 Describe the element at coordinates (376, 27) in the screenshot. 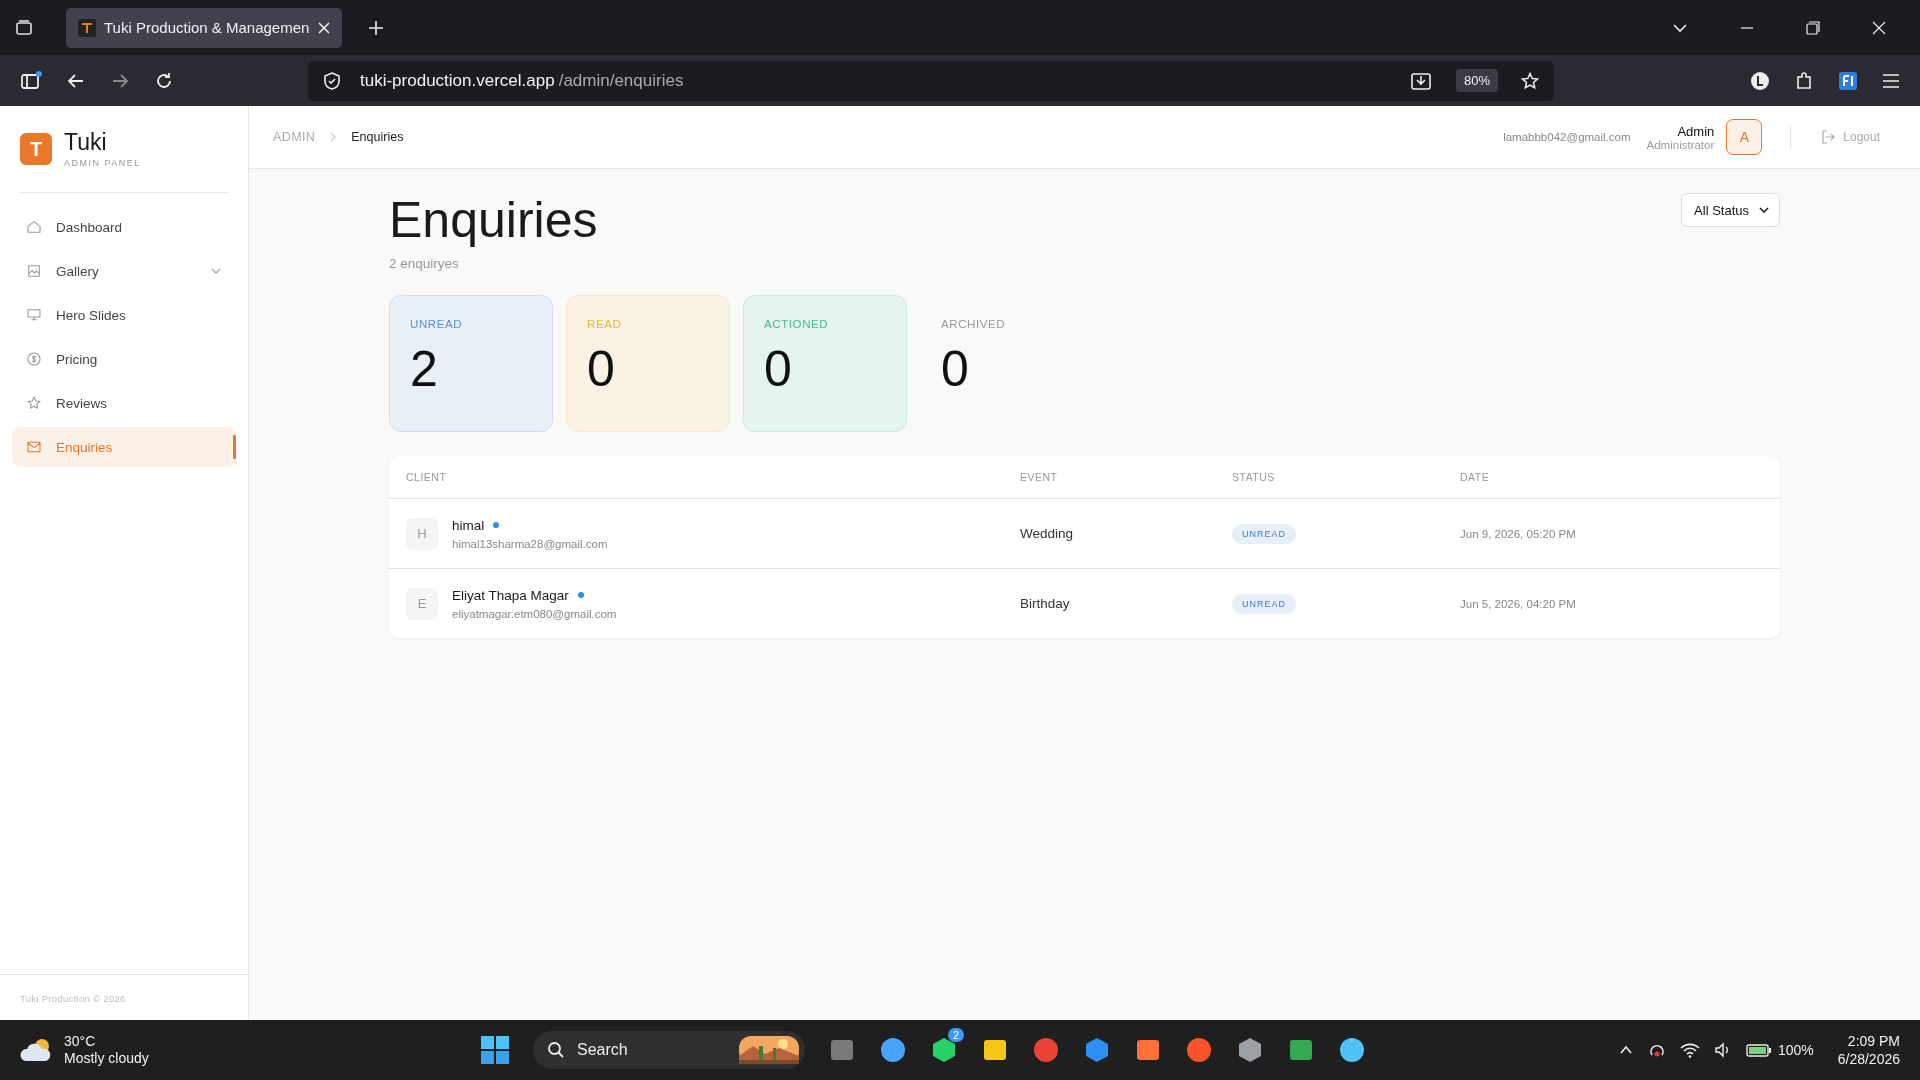

I see `new-tab-icon` at that location.